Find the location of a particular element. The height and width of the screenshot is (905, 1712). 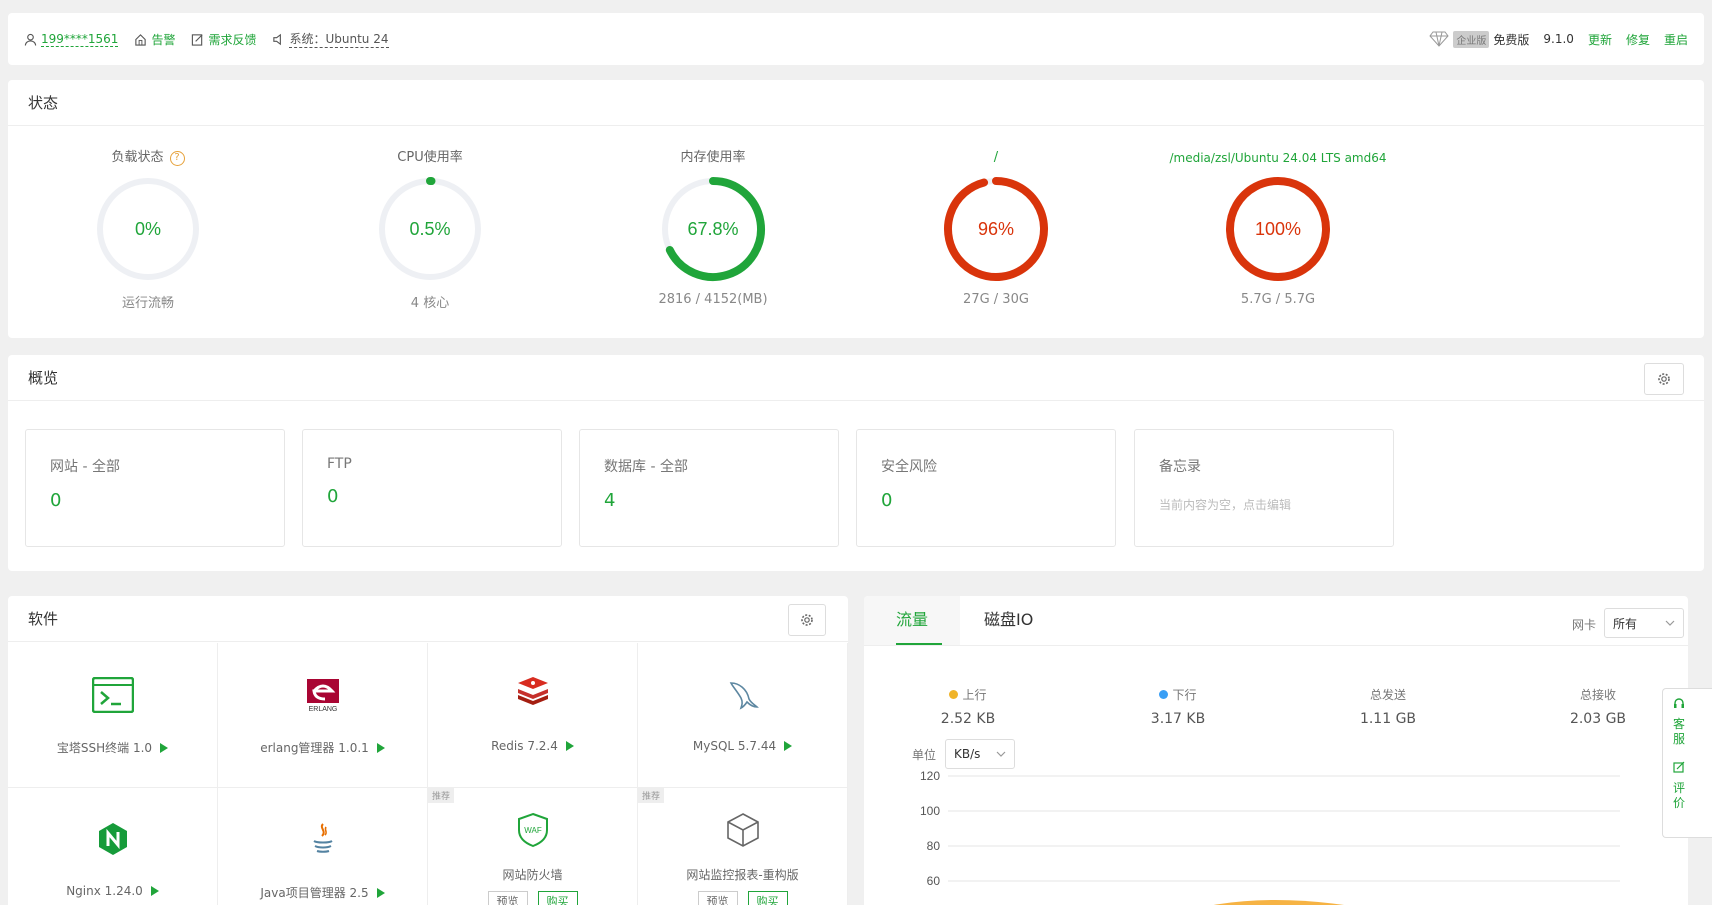

stat-value: 3.17 KB is located at coordinates (1178, 719).